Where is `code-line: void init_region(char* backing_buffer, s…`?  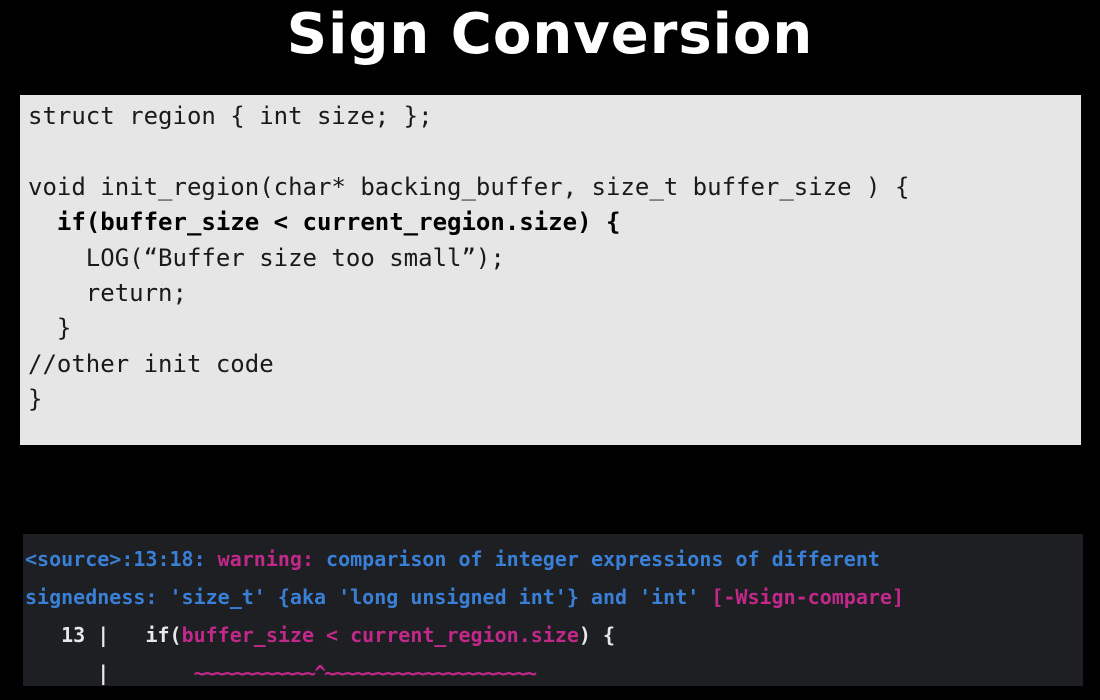 code-line: void init_region(char* backing_buffer, s… is located at coordinates (469, 186).